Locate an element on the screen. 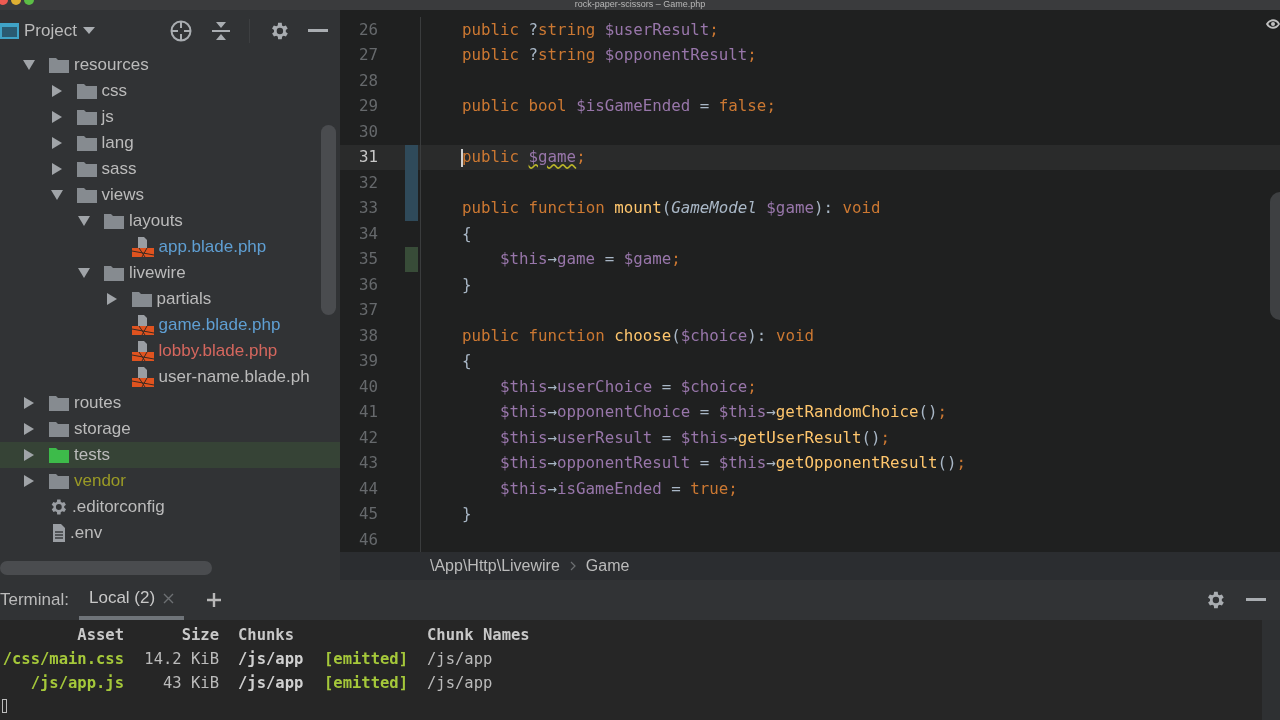  terminal-cell-text: 43 KiB is located at coordinates (190, 683).